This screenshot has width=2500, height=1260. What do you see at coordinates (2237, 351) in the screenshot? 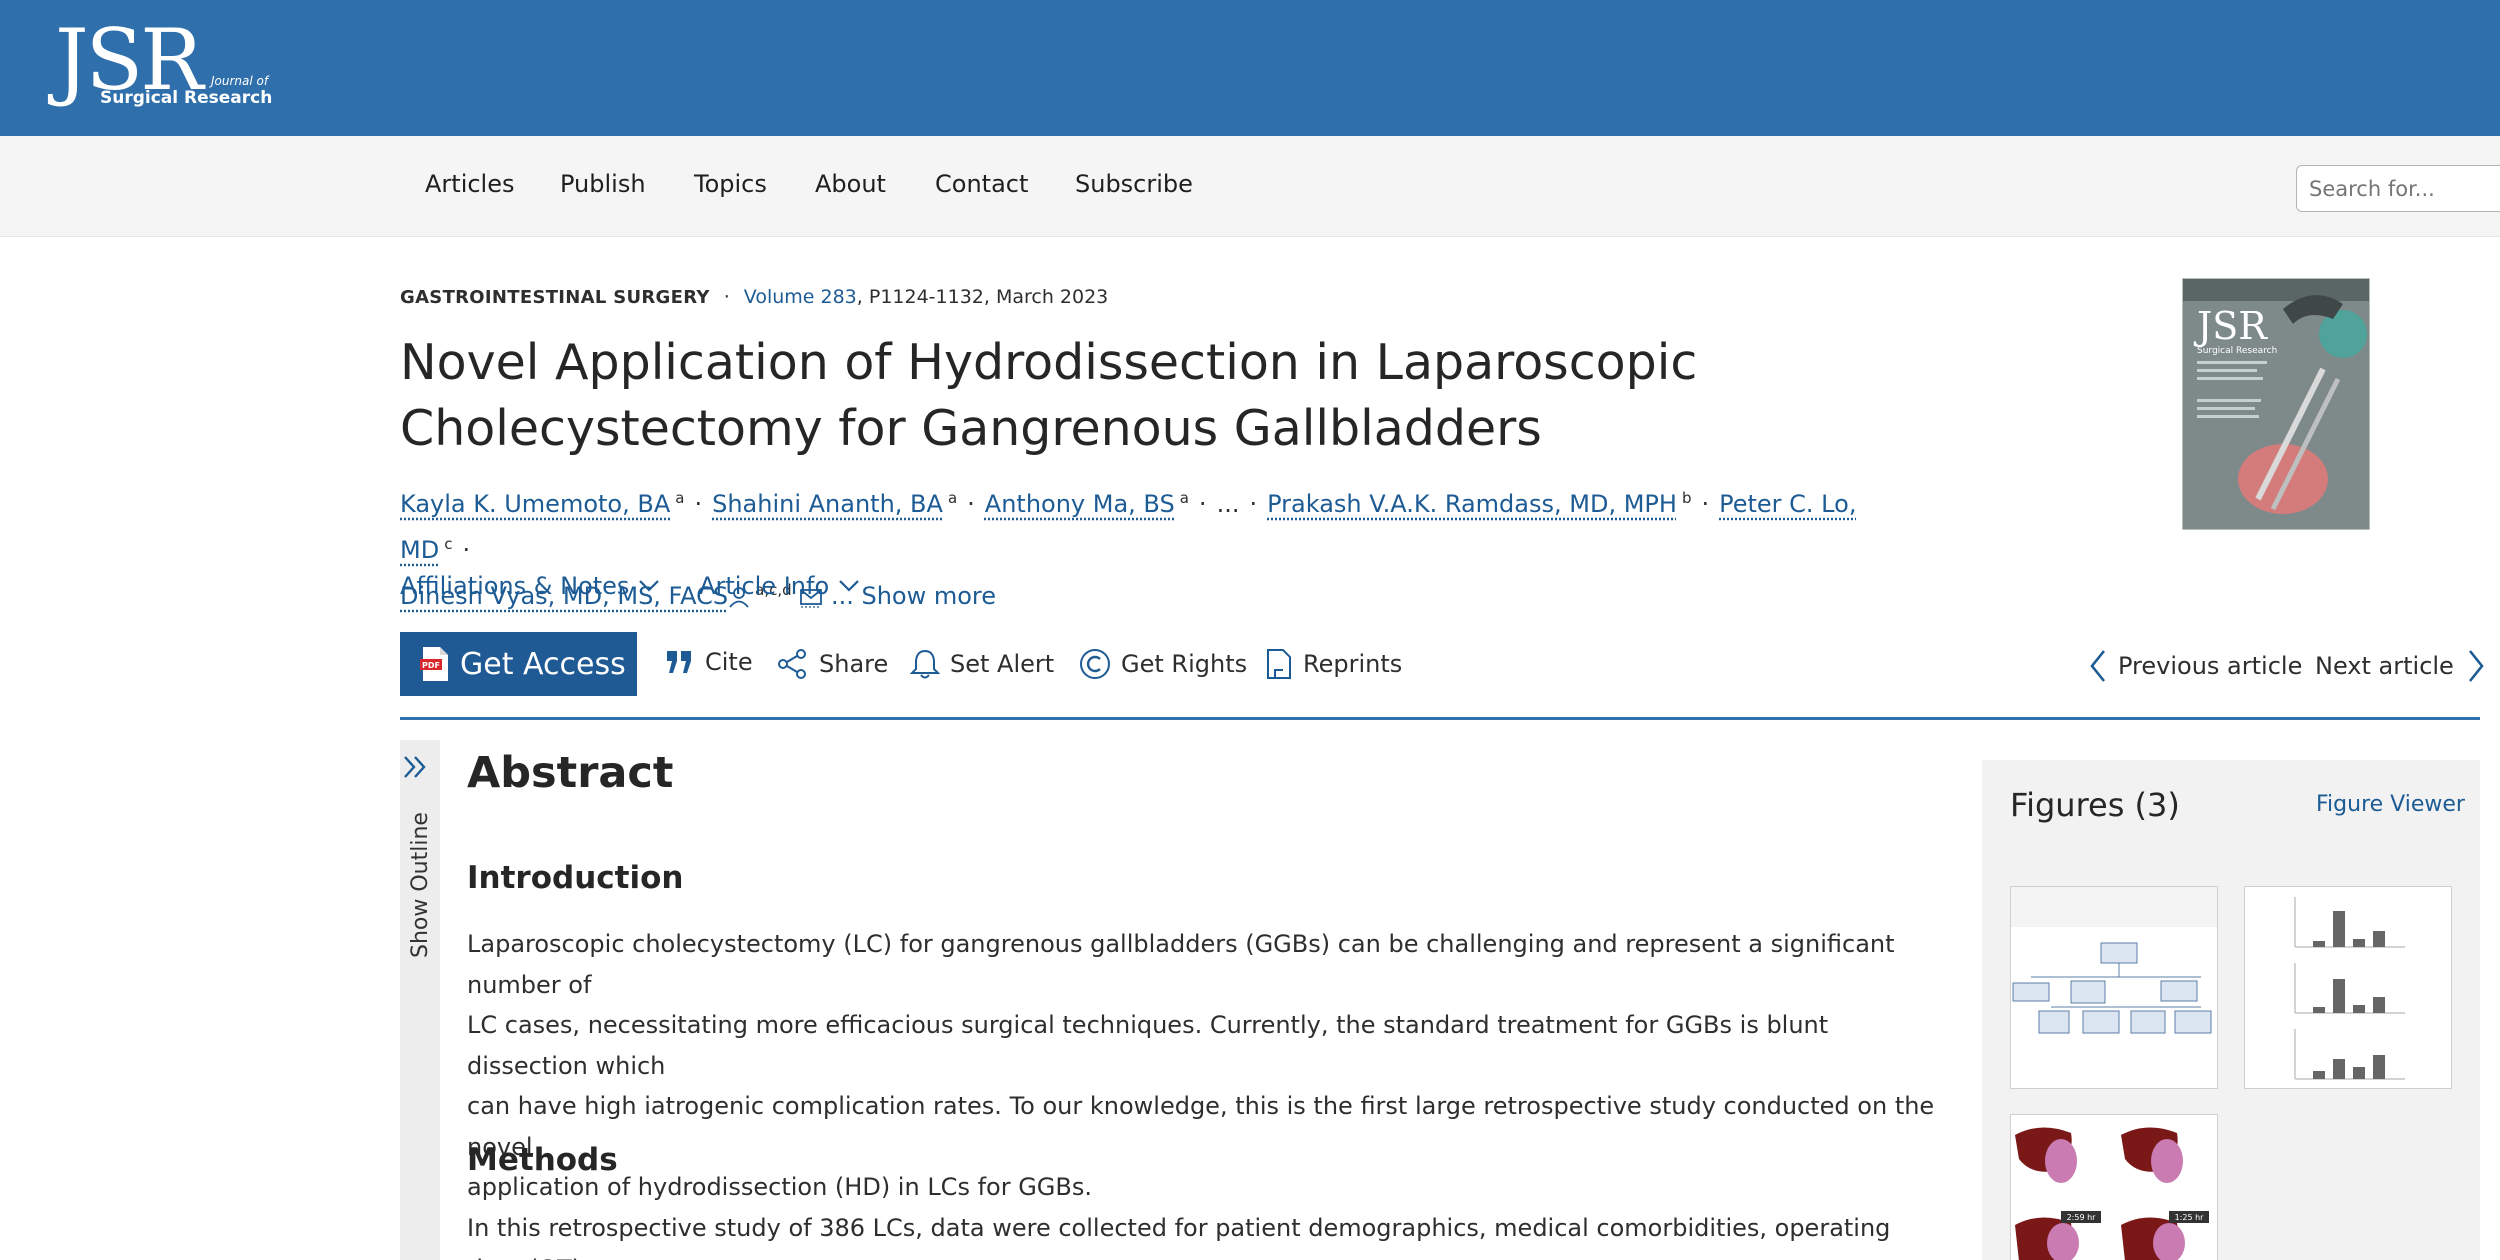
I see `svg-text: Surgical Research` at bounding box center [2237, 351].